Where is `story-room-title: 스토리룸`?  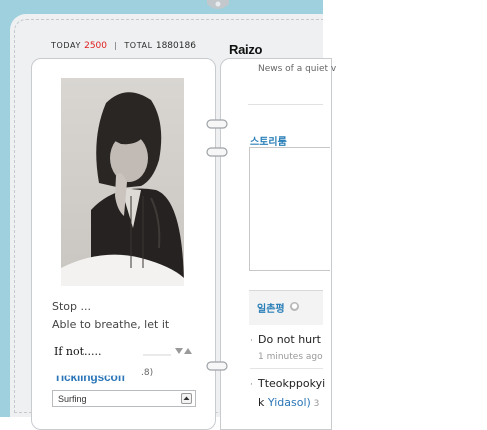
story-room-title: 스토리룸 is located at coordinates (268, 140).